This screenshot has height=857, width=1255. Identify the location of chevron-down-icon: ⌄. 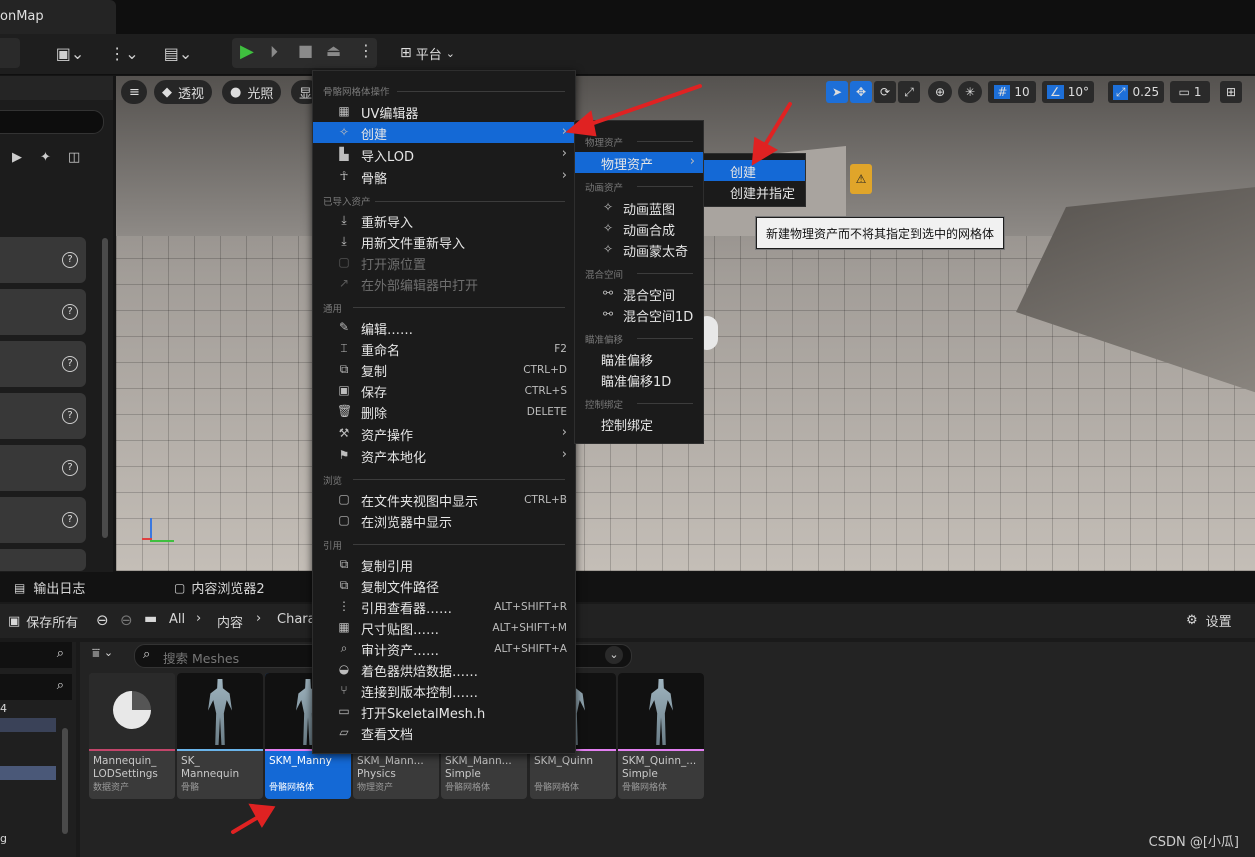
(614, 655).